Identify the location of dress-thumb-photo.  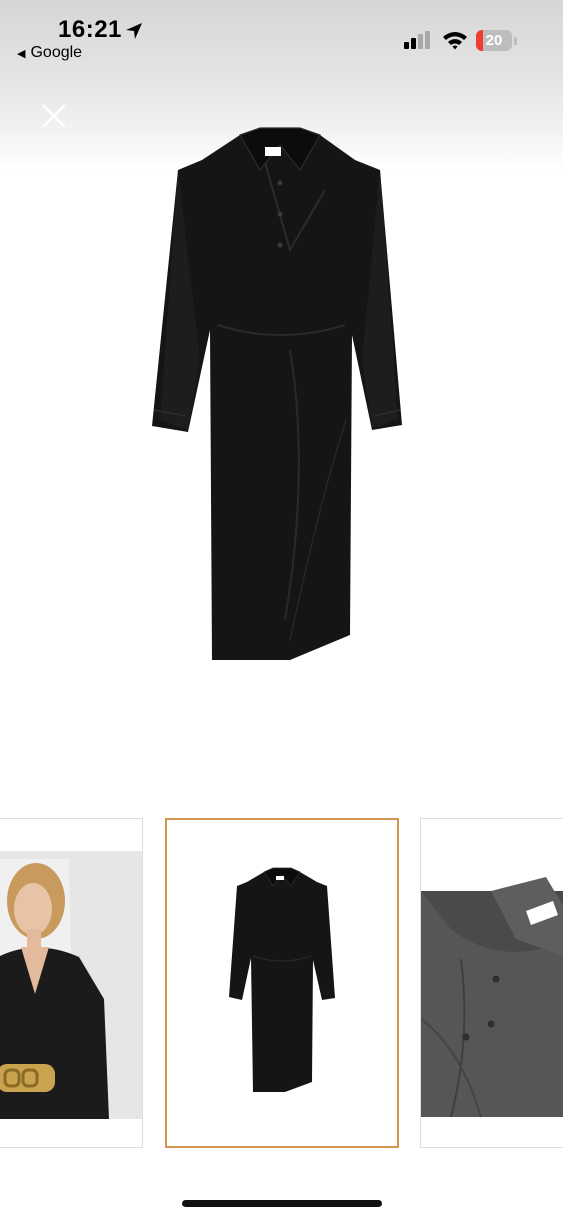
(282, 979).